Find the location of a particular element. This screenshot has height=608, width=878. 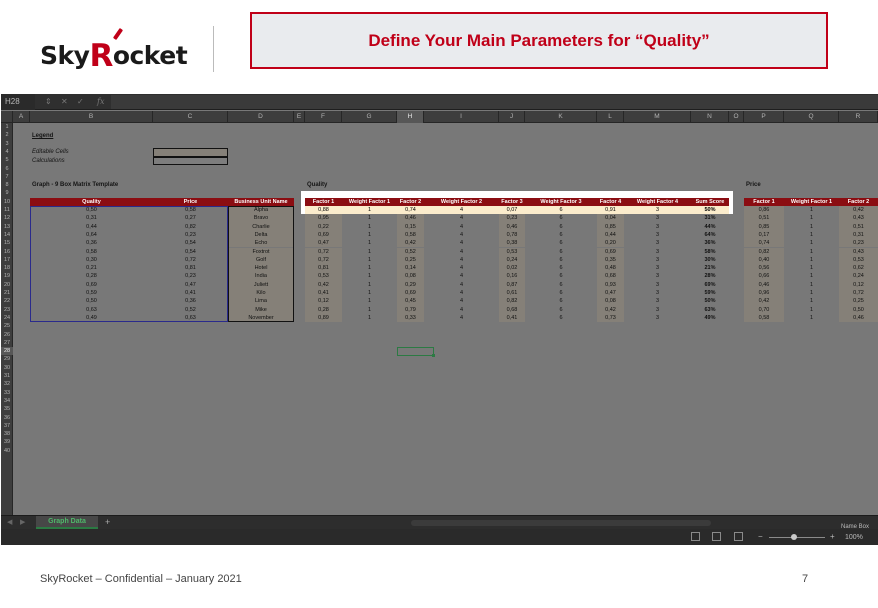

price-cell: 0,25 is located at coordinates (858, 301).